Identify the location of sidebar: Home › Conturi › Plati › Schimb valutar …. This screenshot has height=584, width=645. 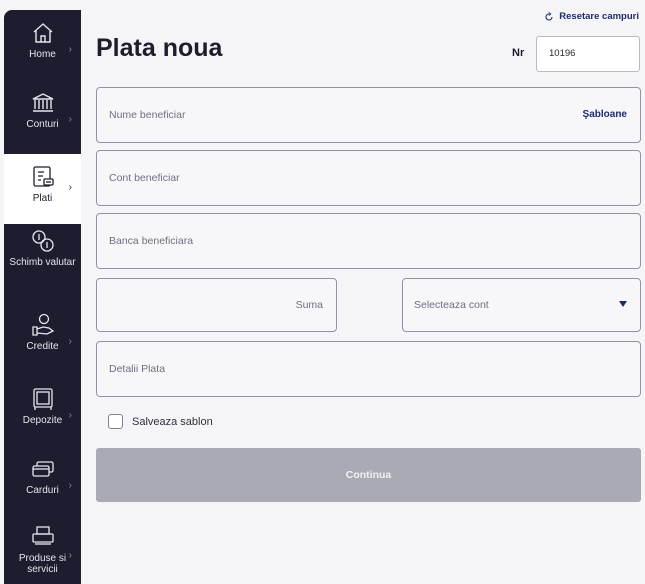
(42, 297).